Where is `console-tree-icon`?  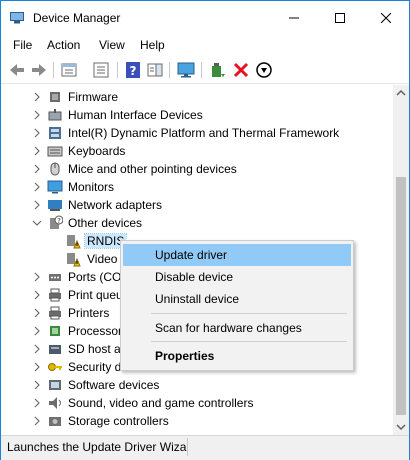
console-tree-icon is located at coordinates (101, 70).